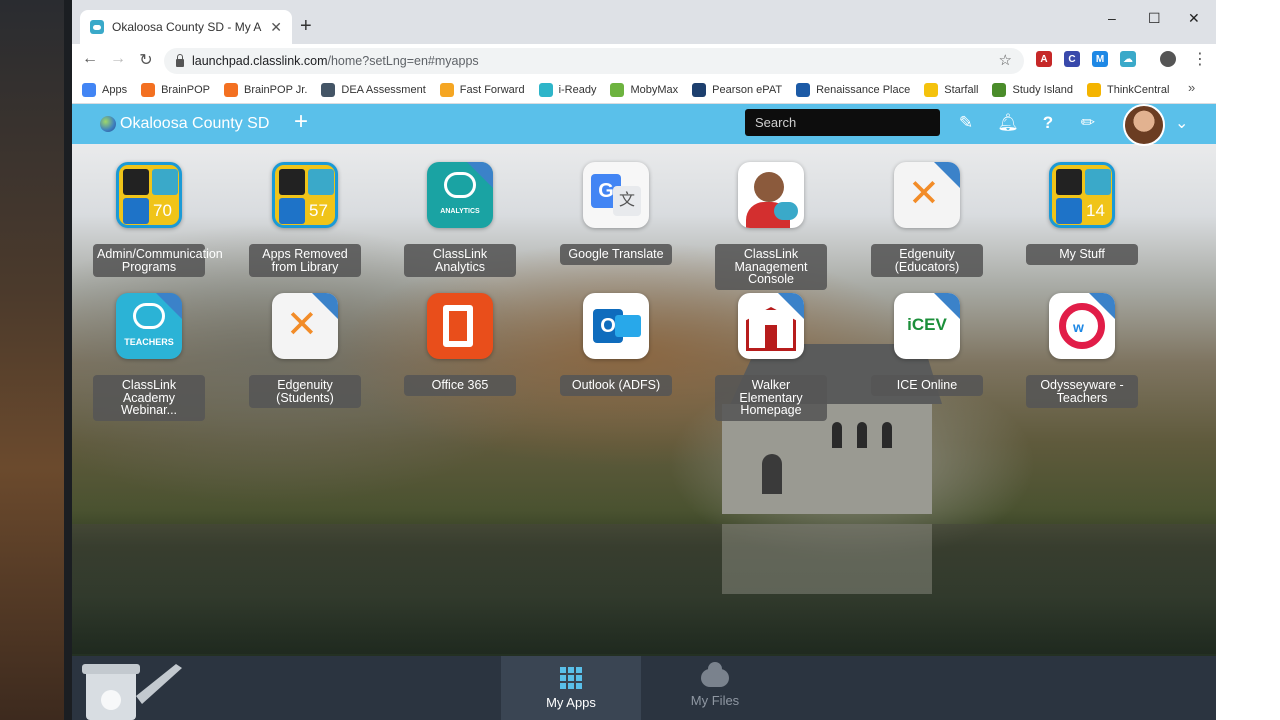  What do you see at coordinates (162, 210) in the screenshot?
I see `folder-count-badge: 70` at bounding box center [162, 210].